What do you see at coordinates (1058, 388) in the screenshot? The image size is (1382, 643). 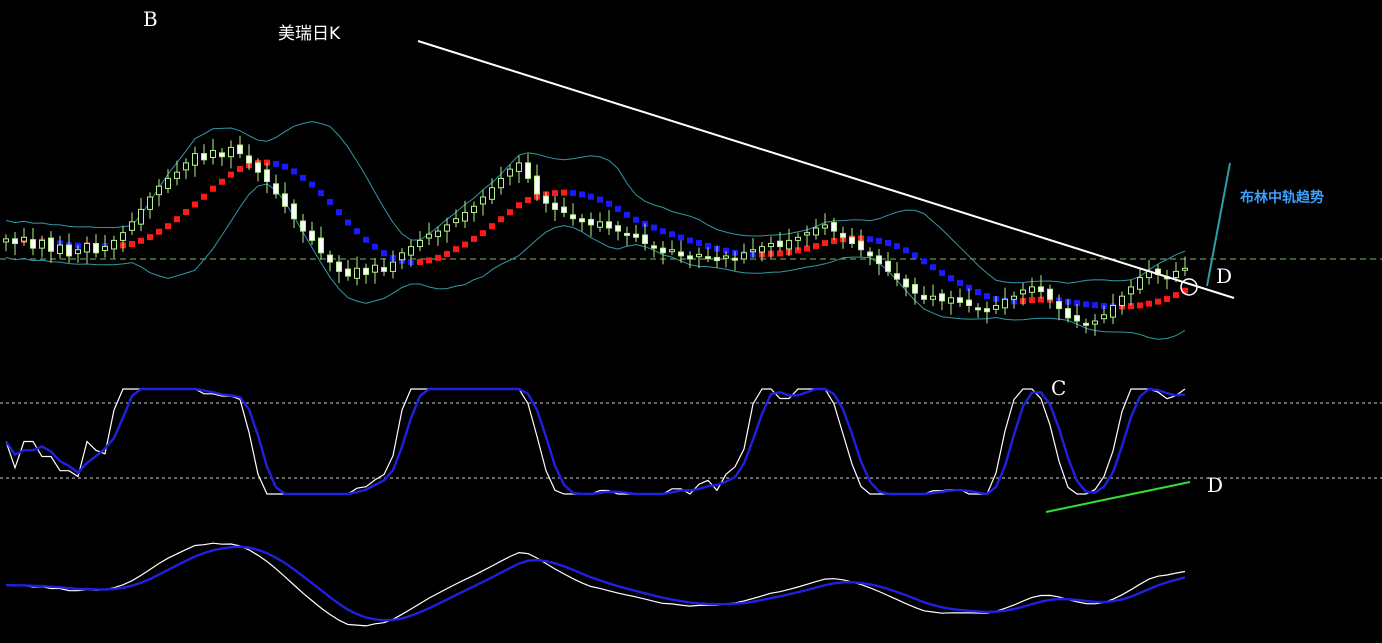 I see `label-point-c: C` at bounding box center [1058, 388].